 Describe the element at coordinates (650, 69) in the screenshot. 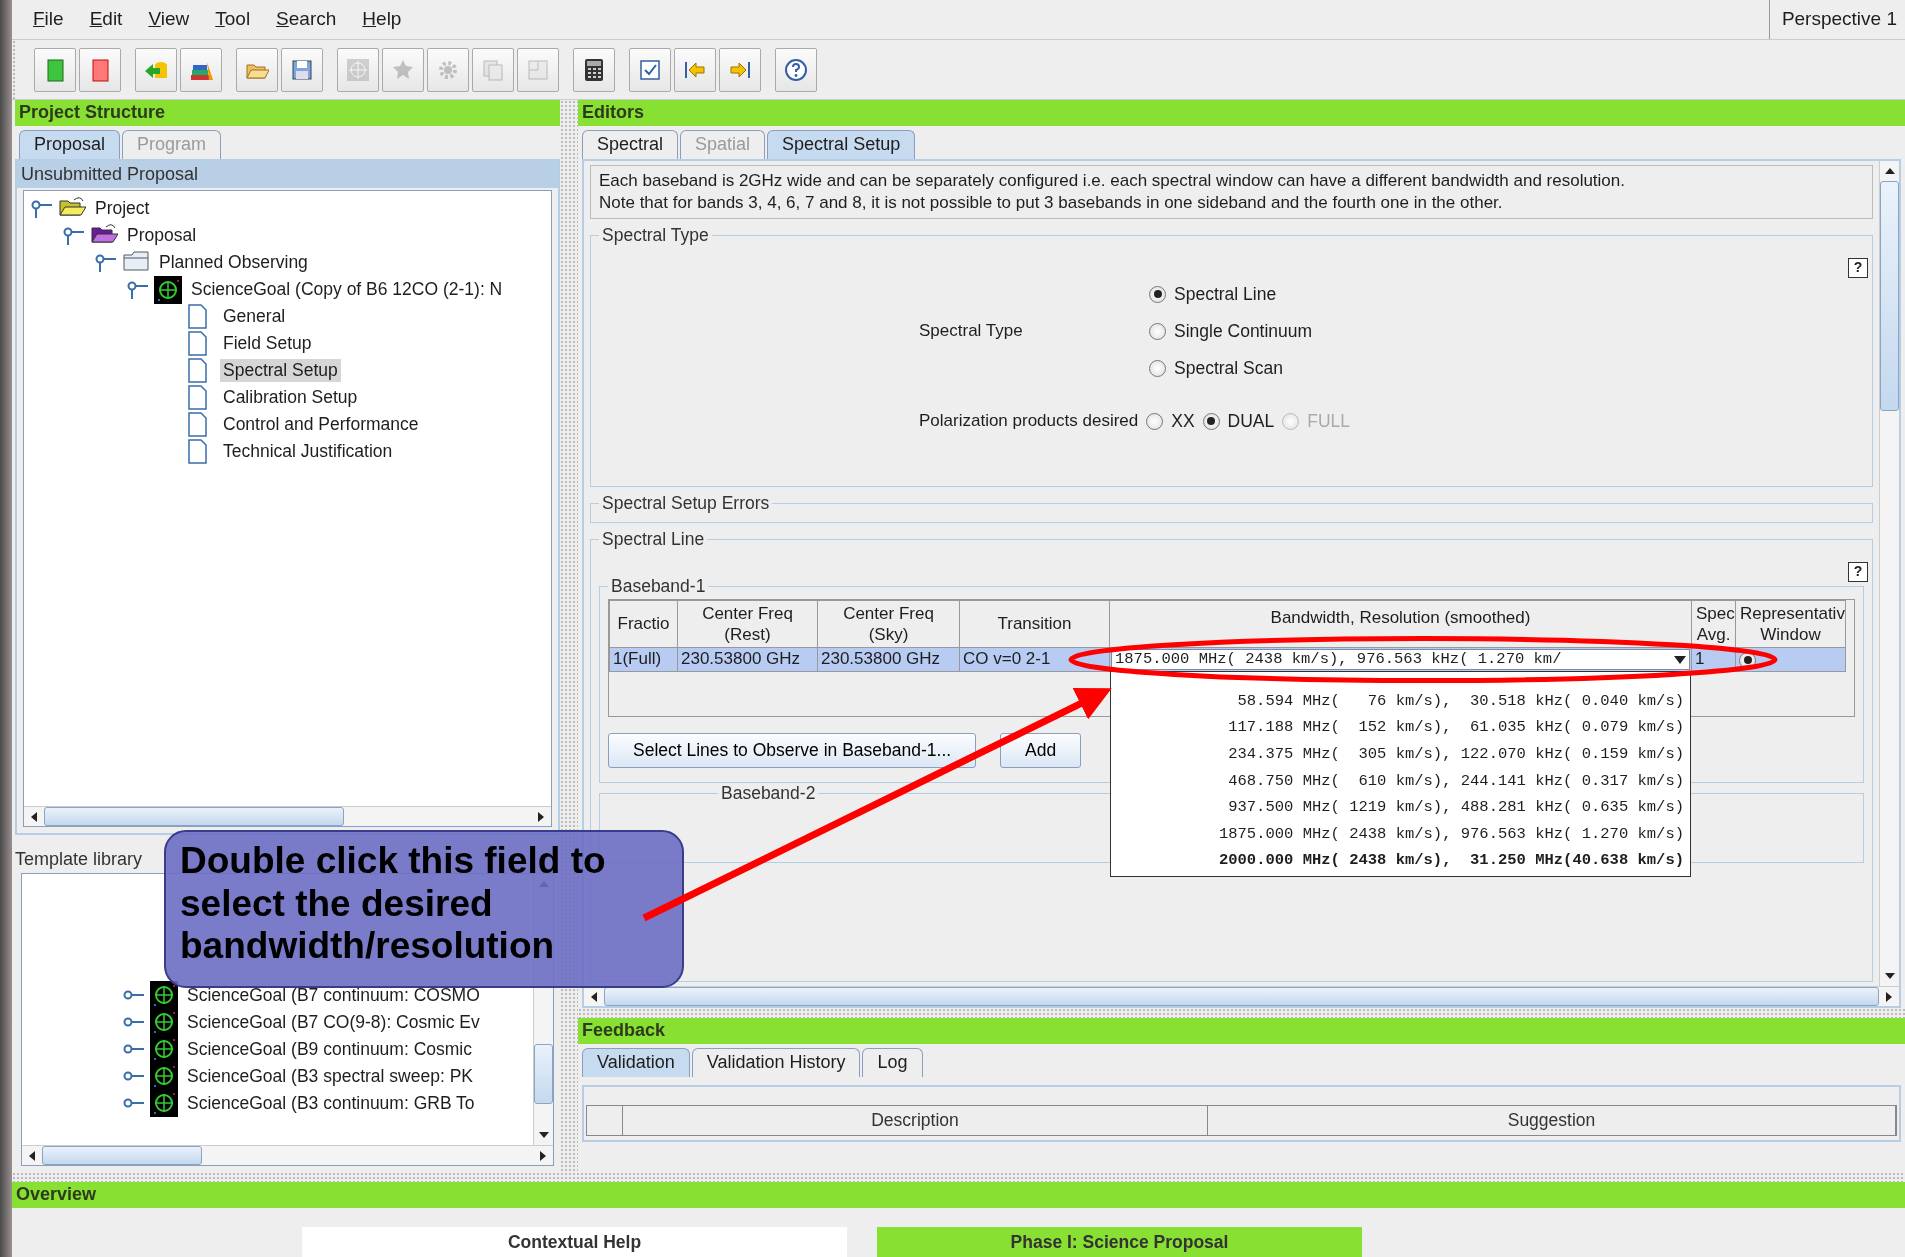

I see `checkbox-icon` at that location.